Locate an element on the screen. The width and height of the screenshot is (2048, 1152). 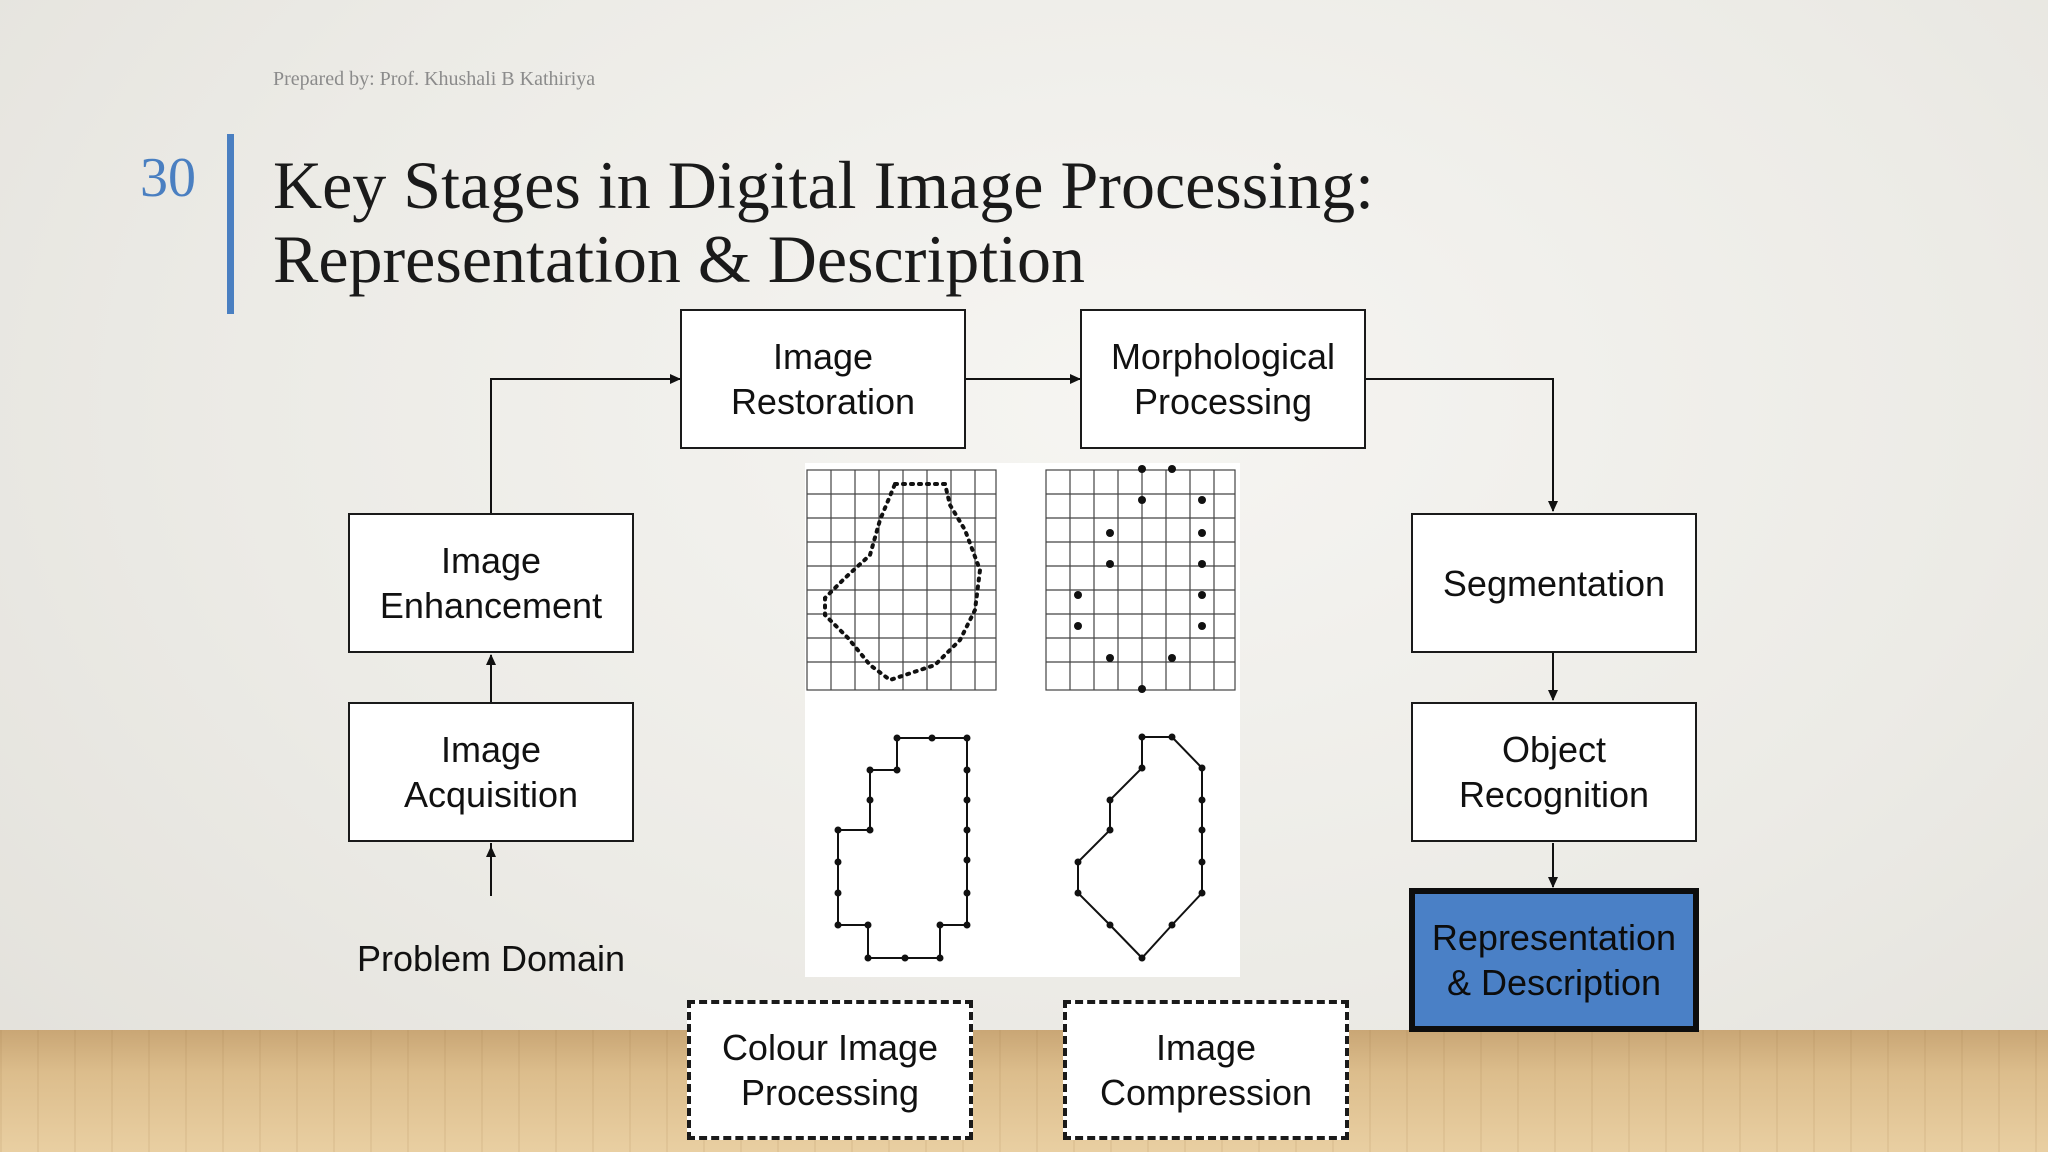
chain-code-4-illustration is located at coordinates (902, 848).